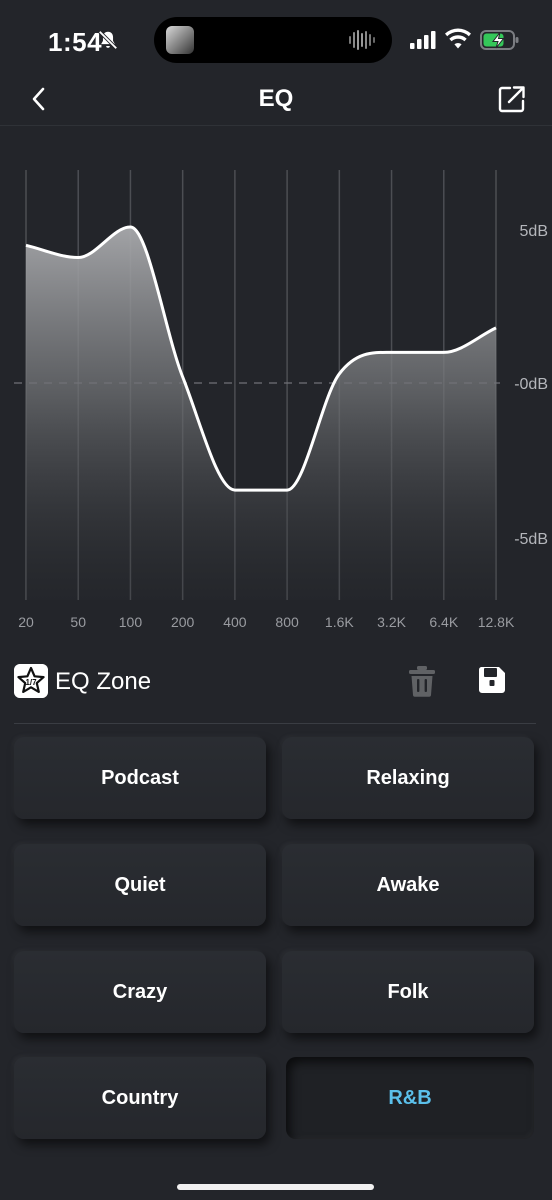  Describe the element at coordinates (496, 622) in the screenshot. I see `freq-tick-label: 12.8K` at that location.